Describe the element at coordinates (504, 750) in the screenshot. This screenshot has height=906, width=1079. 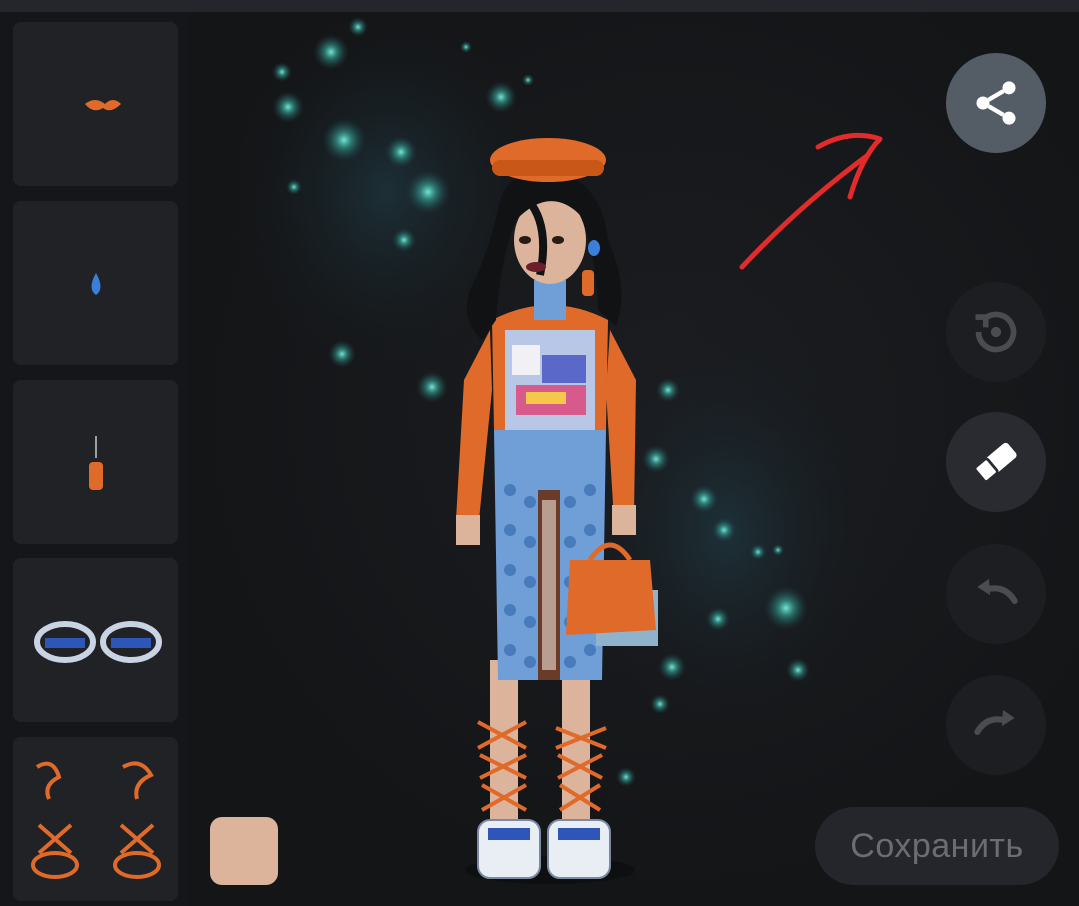
I see `left-leg` at that location.